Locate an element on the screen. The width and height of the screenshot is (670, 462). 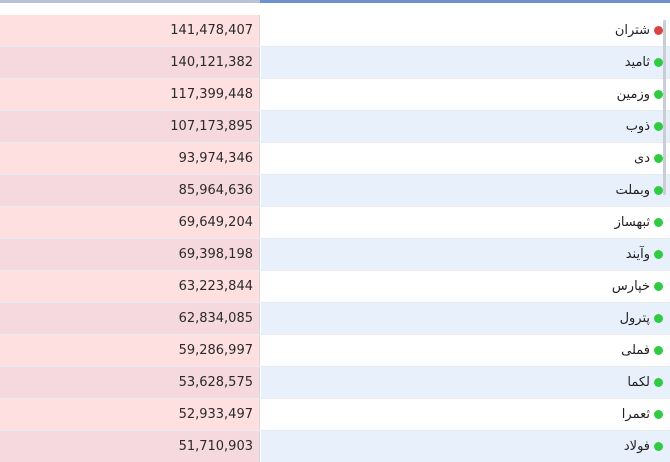
symbol-cell: پترول is located at coordinates (465, 318).